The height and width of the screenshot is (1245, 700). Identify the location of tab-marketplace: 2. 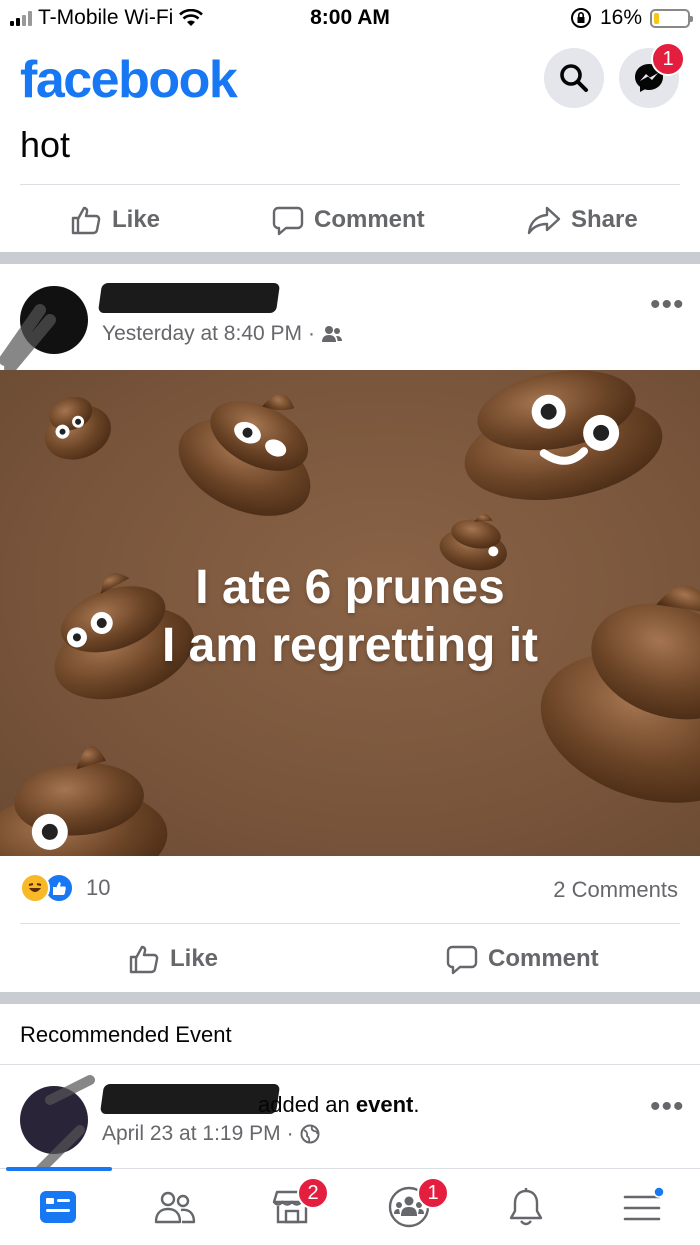
(292, 1207).